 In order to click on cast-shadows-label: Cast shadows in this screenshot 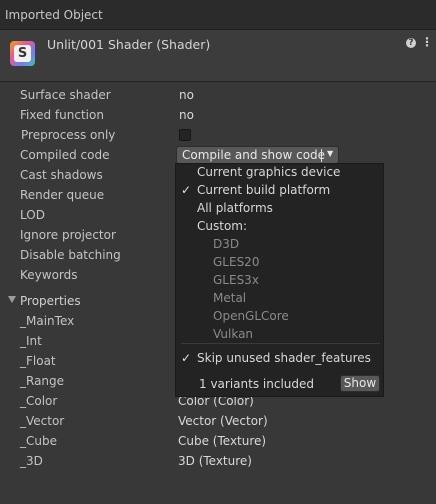, I will do `click(61, 175)`.